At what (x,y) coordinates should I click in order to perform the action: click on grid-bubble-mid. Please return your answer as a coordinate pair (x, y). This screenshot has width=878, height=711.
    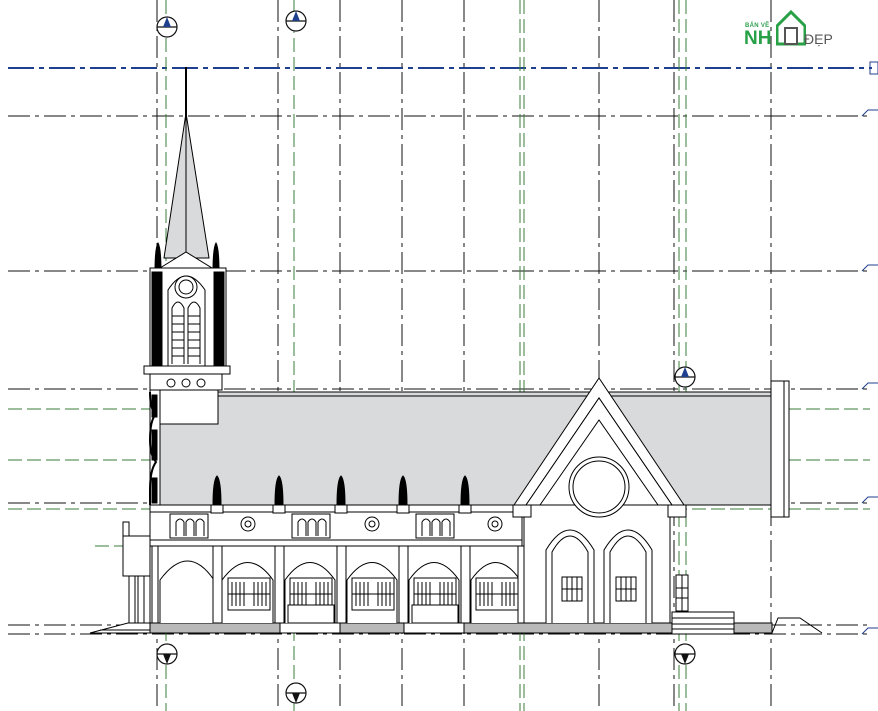
    Looking at the image, I should click on (685, 377).